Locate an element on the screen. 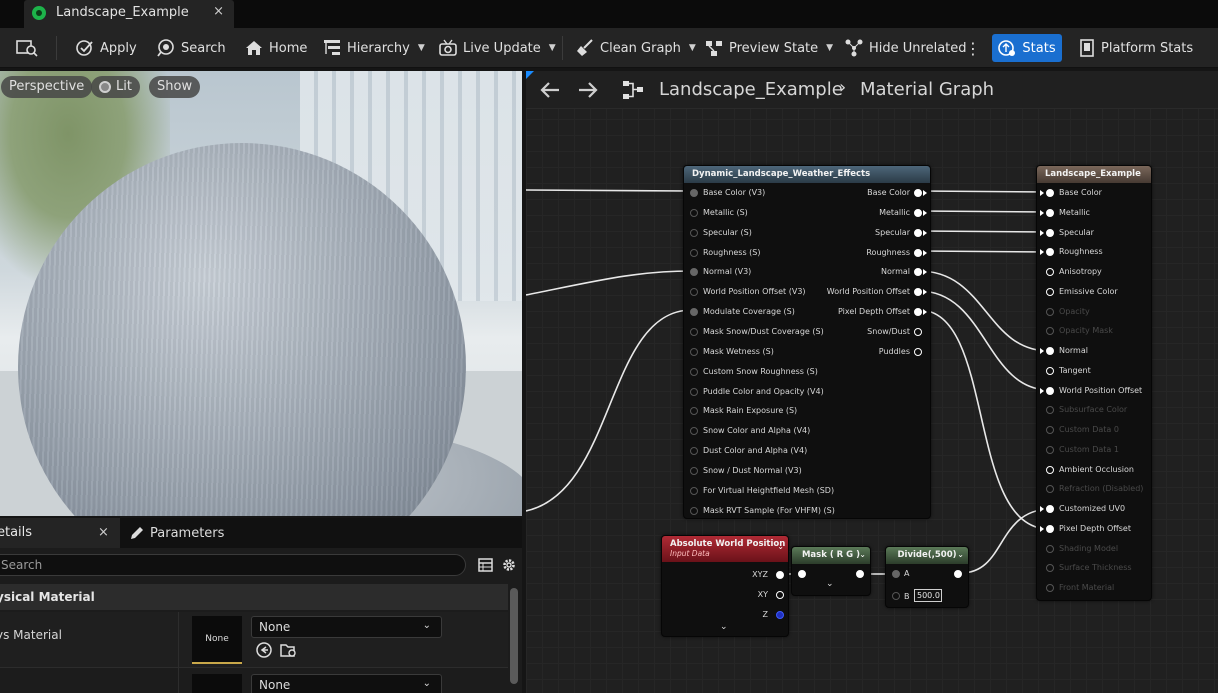 This screenshot has width=1218, height=693. forward-button is located at coordinates (588, 90).